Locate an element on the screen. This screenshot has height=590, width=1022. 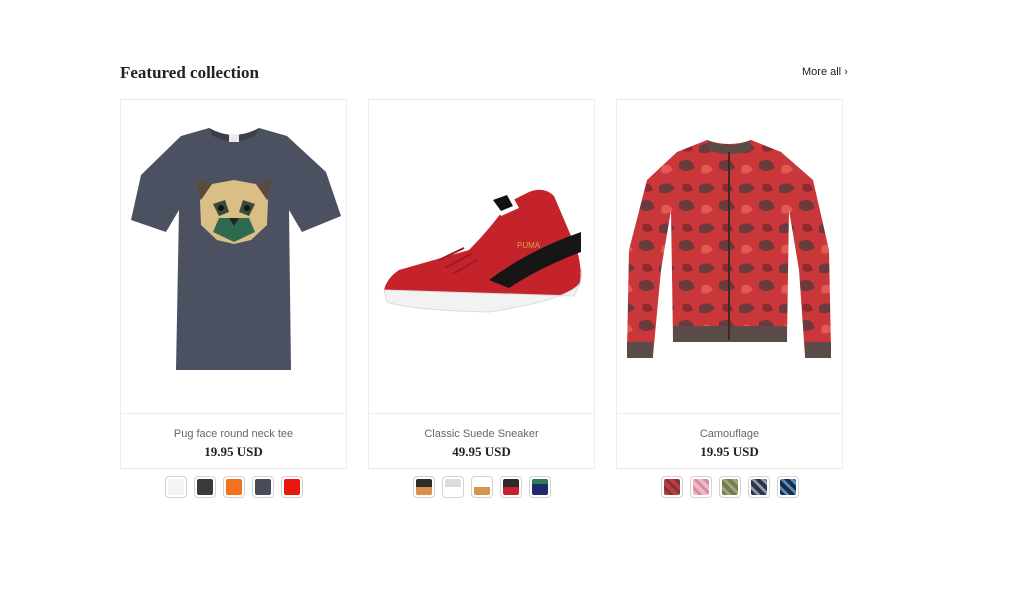
swatch-green-camo is located at coordinates (729, 487).